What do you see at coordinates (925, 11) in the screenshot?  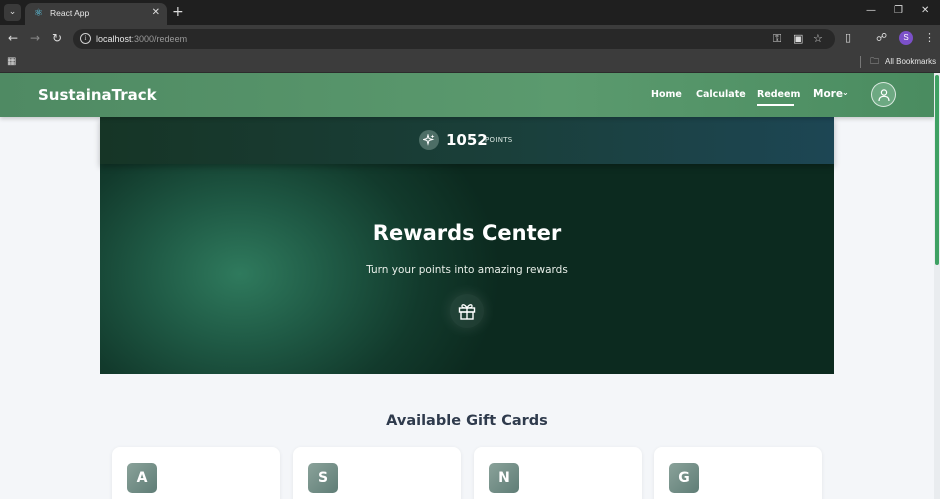 I see `window-close-icon: ✕` at bounding box center [925, 11].